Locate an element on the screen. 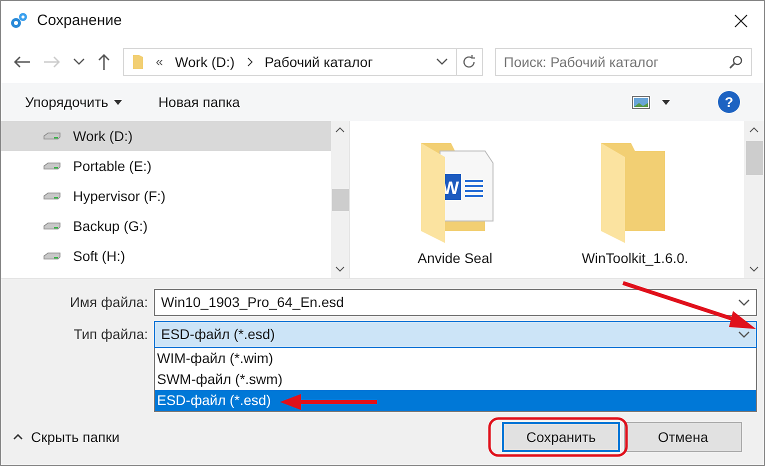  gears-icon is located at coordinates (19, 21).